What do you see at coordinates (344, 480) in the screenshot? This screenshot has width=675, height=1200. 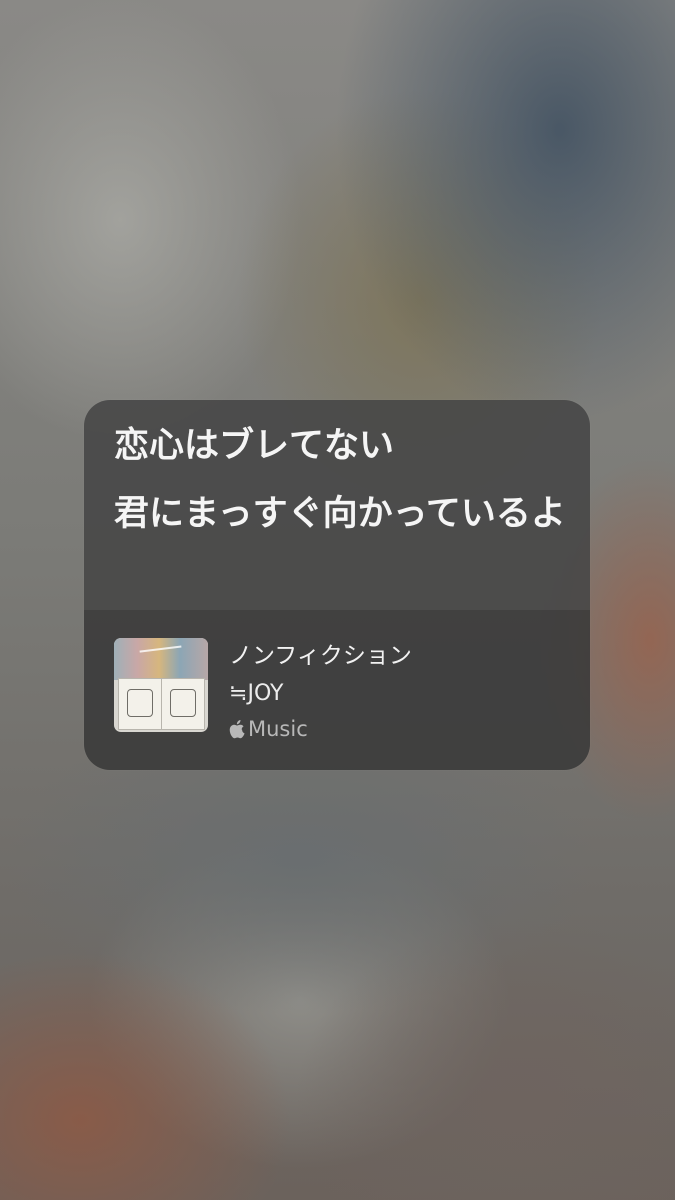 I see `lyrics-text: 恋心はブレてない 君にまっすぐ向かっているよ` at bounding box center [344, 480].